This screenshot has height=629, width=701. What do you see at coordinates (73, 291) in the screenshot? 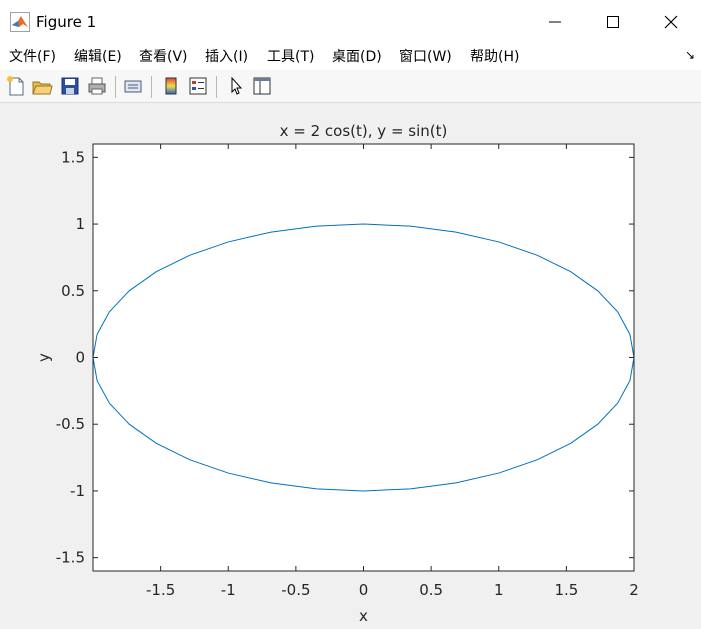
I see `y-tick-label: 0.5` at bounding box center [73, 291].